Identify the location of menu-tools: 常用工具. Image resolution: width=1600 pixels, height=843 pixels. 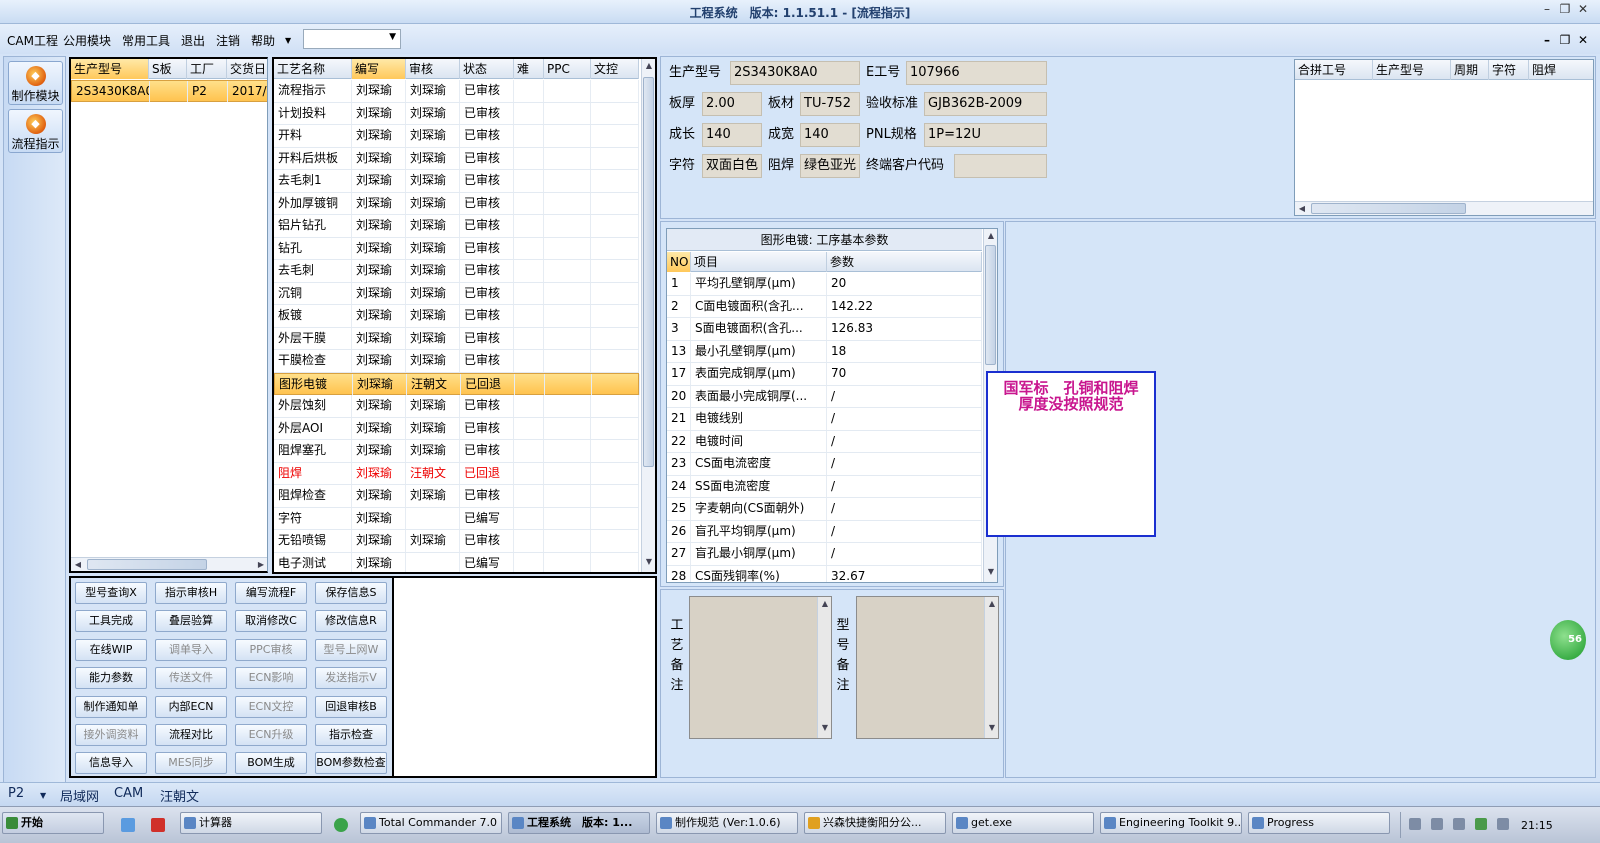
(146, 40).